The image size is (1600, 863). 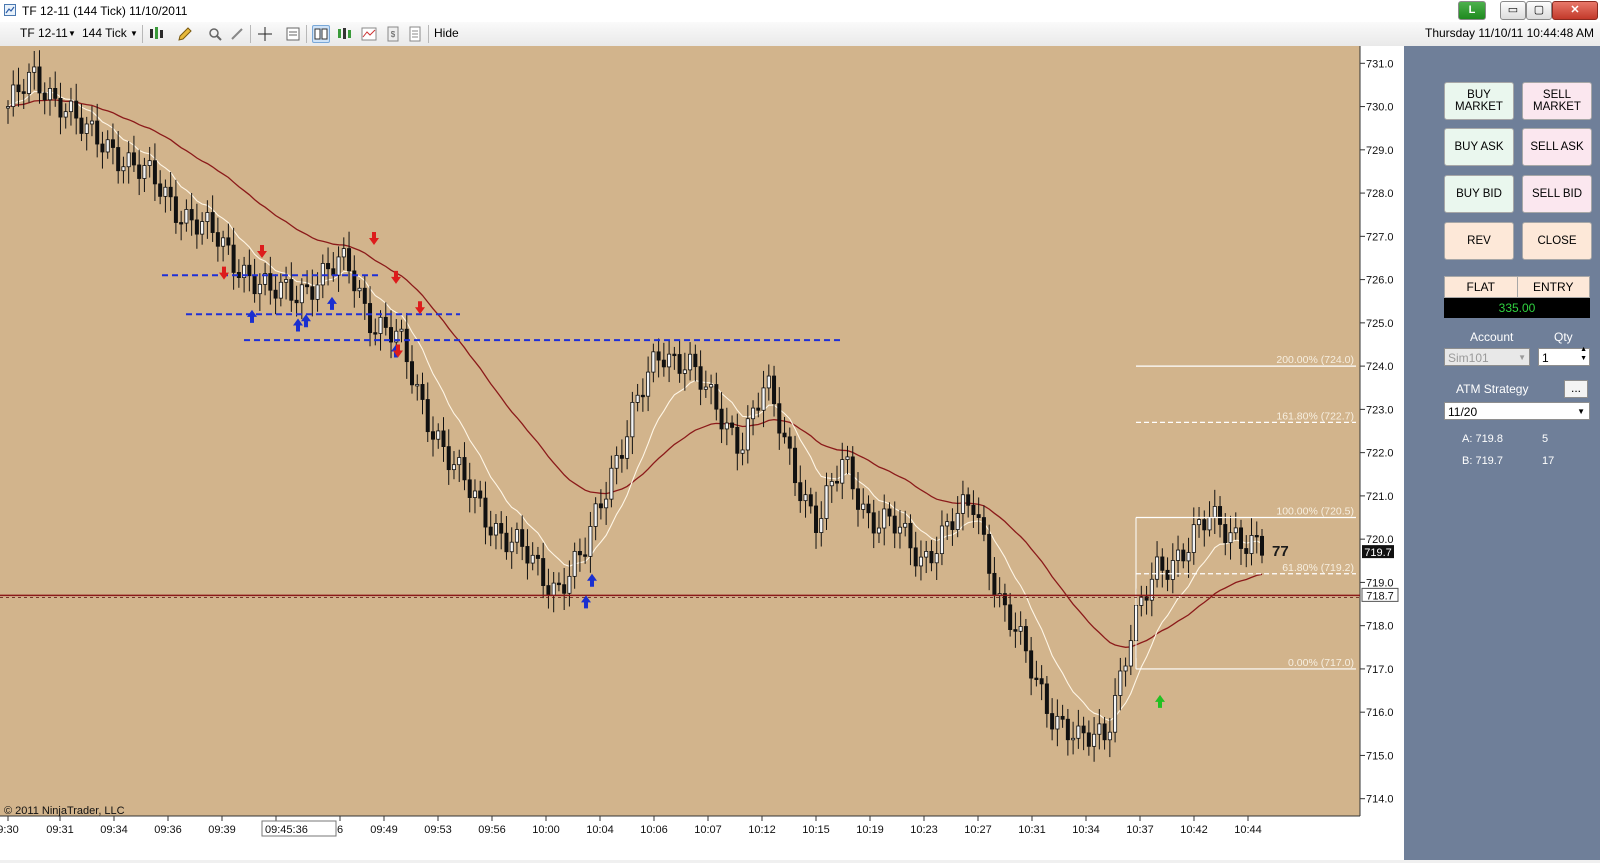 I want to click on indicator-icon, so click(x=369, y=34).